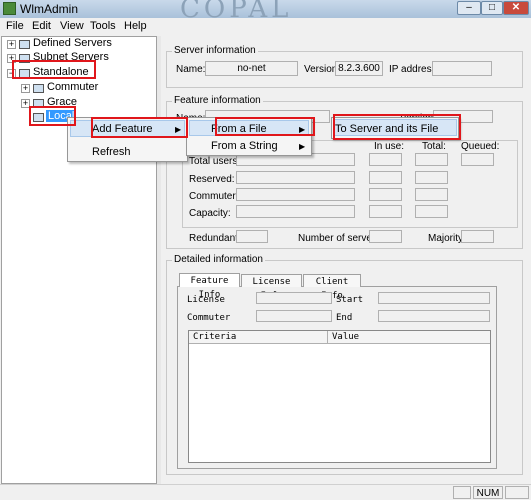 The height and width of the screenshot is (500, 531). Describe the element at coordinates (480, 146) in the screenshot. I see `queued-header: Queued:` at that location.